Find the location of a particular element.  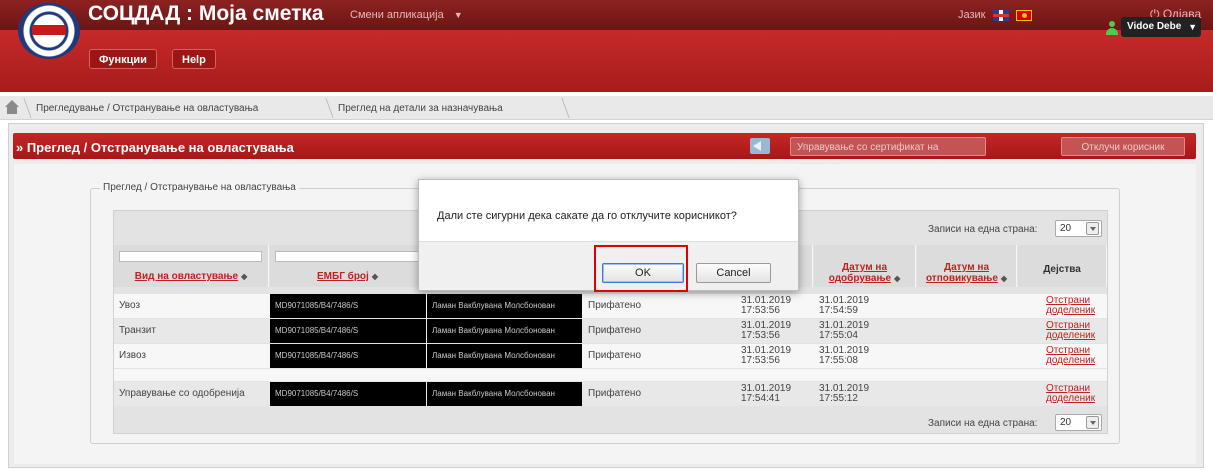

app-title: СОЦДАД : Моја сметка is located at coordinates (206, 13).